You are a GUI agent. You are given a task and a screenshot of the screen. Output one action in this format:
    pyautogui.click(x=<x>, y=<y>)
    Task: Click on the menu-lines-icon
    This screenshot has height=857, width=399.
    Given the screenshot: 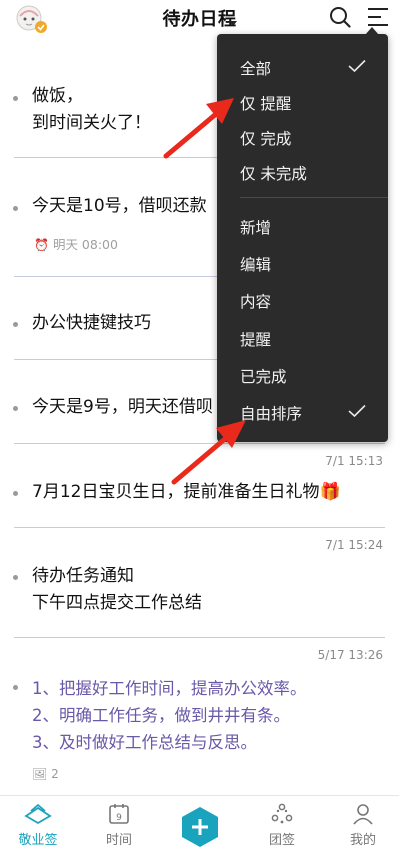 What is the action you would take?
    pyautogui.click(x=378, y=17)
    